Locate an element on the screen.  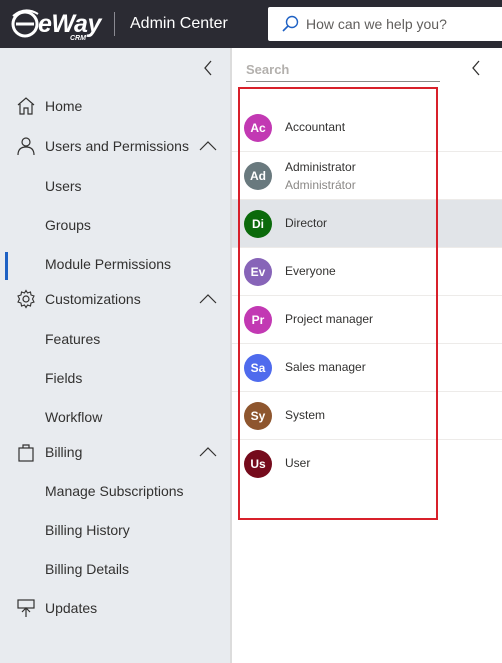
home-icon is located at coordinates (26, 106).